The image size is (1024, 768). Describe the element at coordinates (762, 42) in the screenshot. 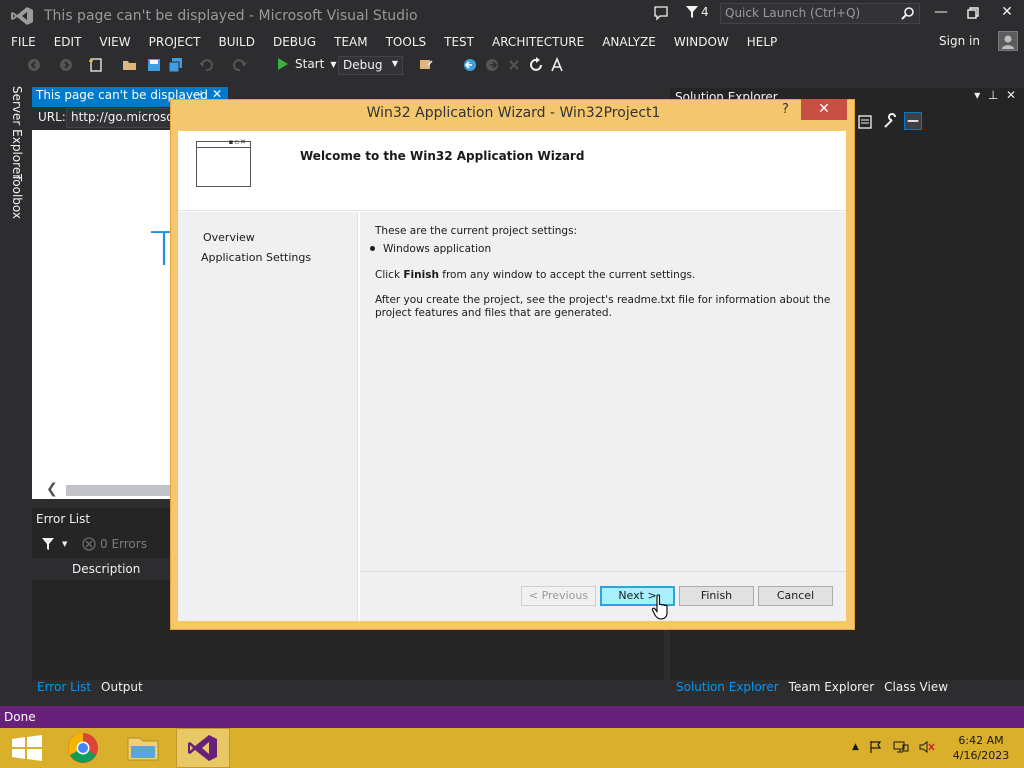

I see `menu-help: HELP` at that location.